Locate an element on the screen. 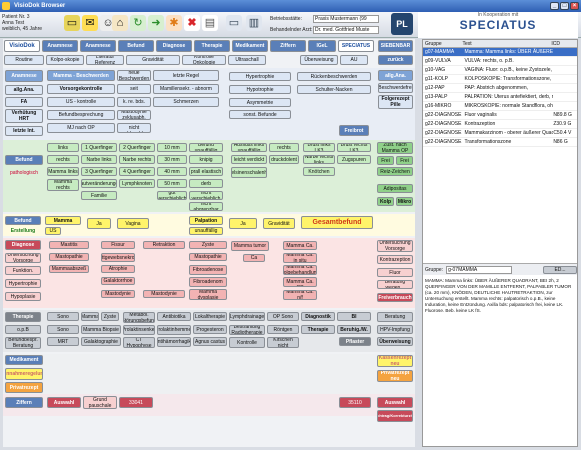  card-icon: ▭ is located at coordinates (72, 23).